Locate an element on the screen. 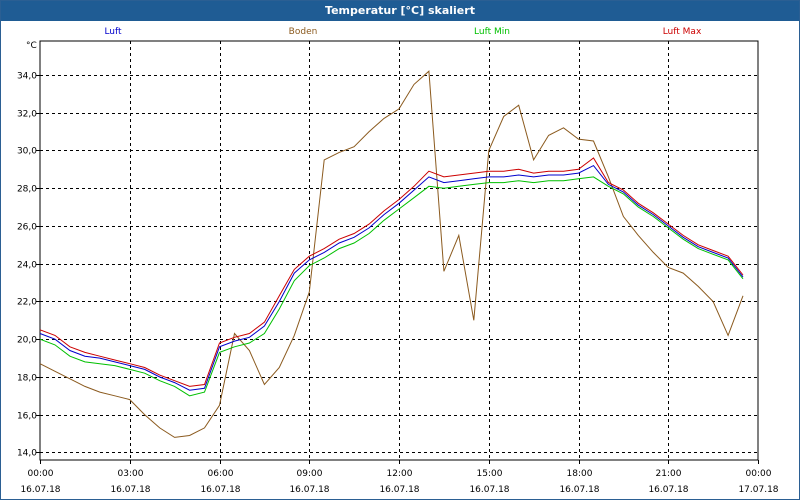 The height and width of the screenshot is (500, 800). y-tick-label: 14,0 is located at coordinates (27, 454).